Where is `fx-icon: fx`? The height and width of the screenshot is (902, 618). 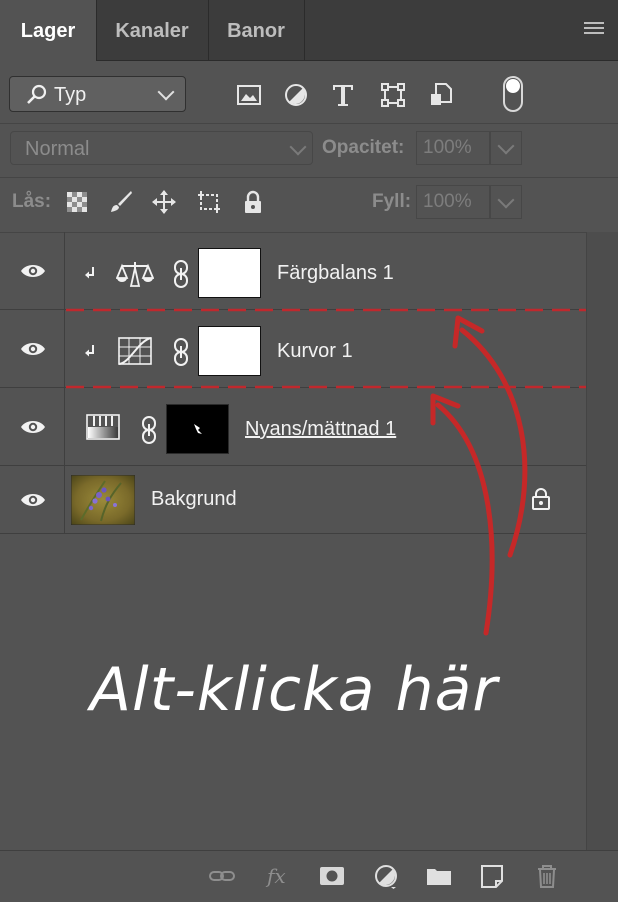 fx-icon: fx is located at coordinates (278, 876).